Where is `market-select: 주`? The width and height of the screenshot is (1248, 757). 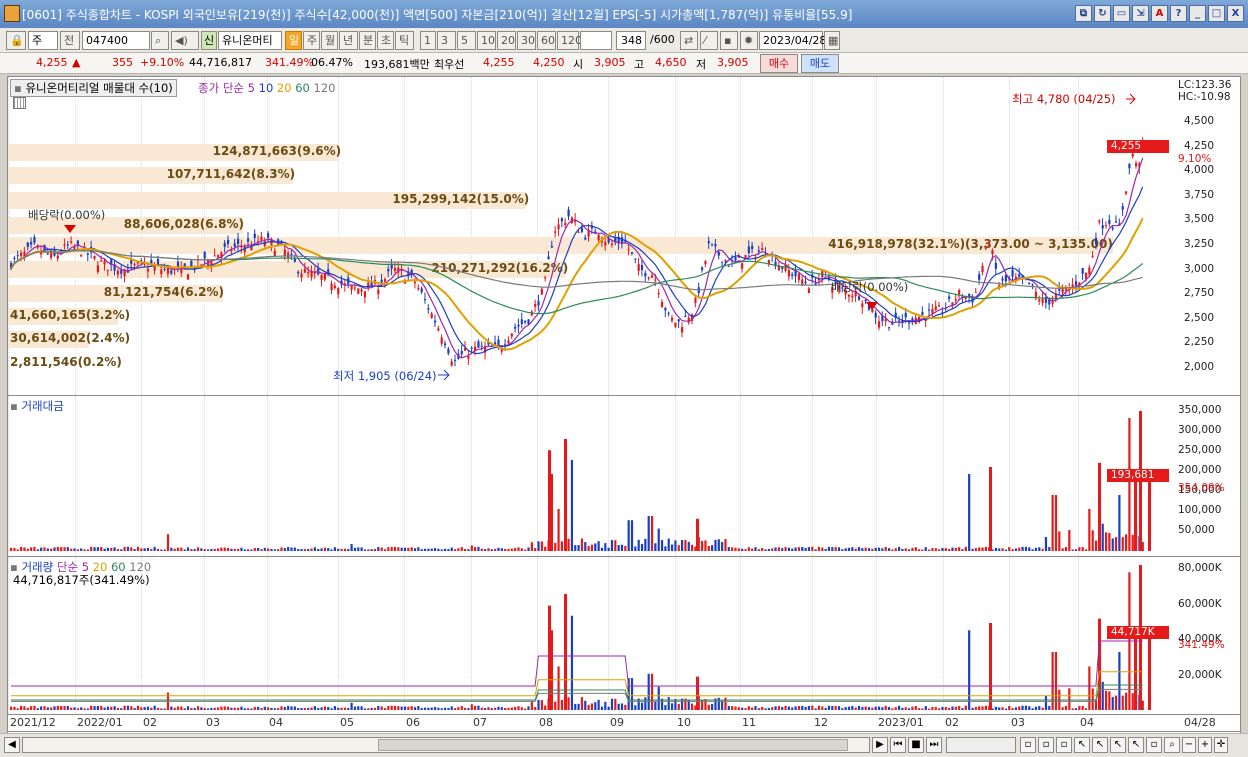 market-select: 주 is located at coordinates (43, 40).